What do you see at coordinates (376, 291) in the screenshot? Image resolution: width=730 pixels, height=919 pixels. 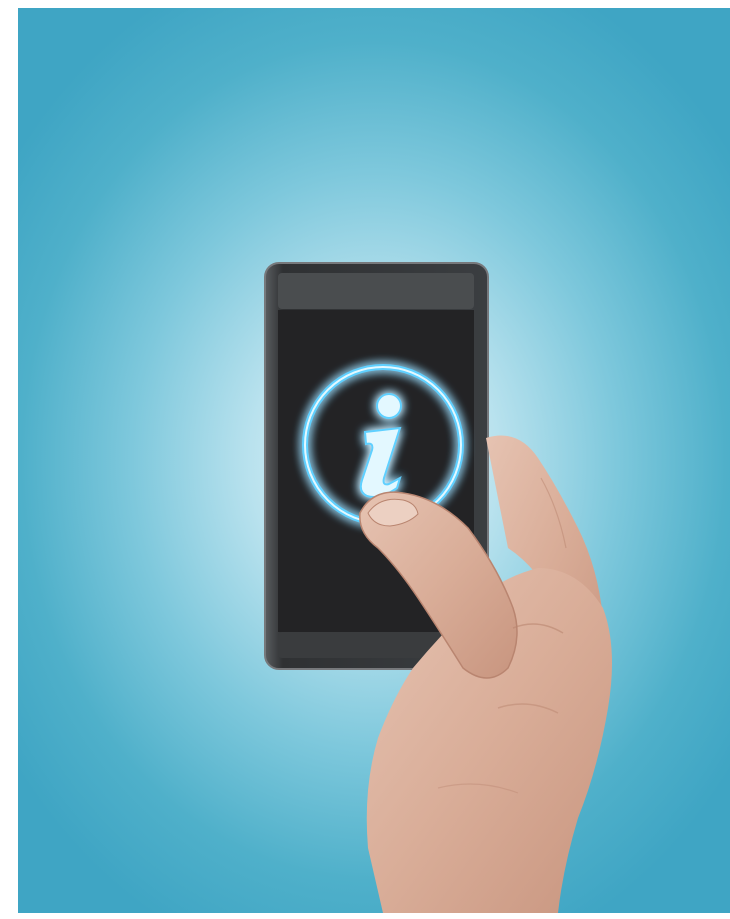 I see `phone-top-bar` at bounding box center [376, 291].